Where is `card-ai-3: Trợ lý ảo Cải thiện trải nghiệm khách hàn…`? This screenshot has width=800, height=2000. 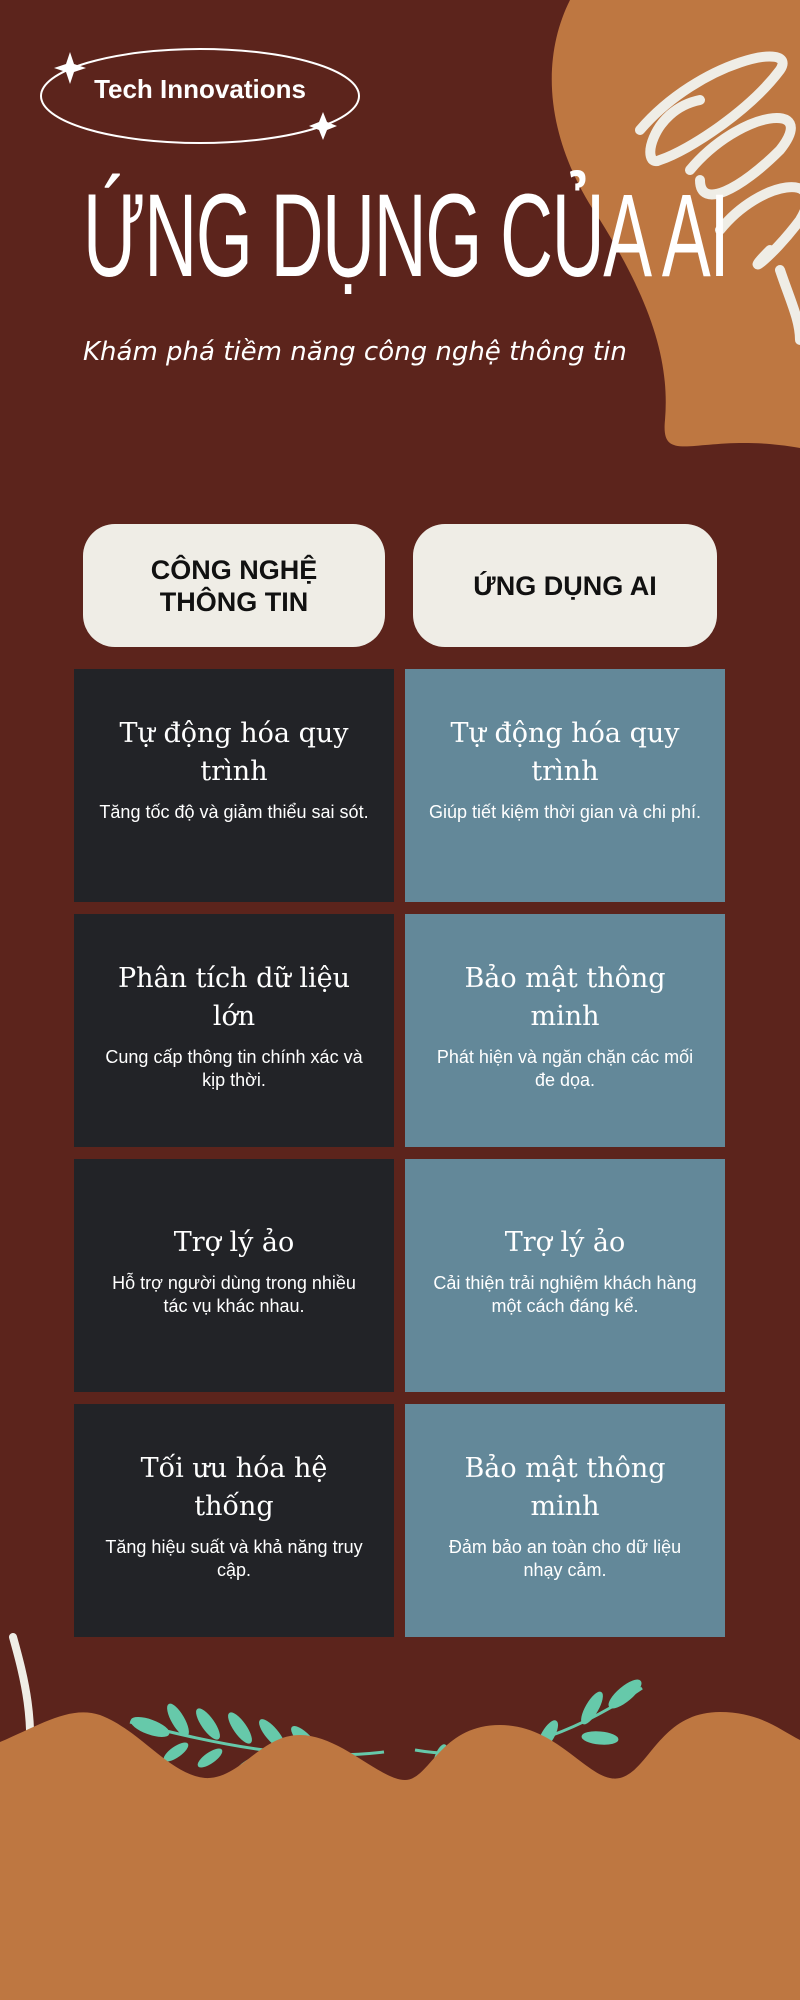 card-ai-3: Trợ lý ảo Cải thiện trải nghiệm khách hàn… is located at coordinates (565, 1275).